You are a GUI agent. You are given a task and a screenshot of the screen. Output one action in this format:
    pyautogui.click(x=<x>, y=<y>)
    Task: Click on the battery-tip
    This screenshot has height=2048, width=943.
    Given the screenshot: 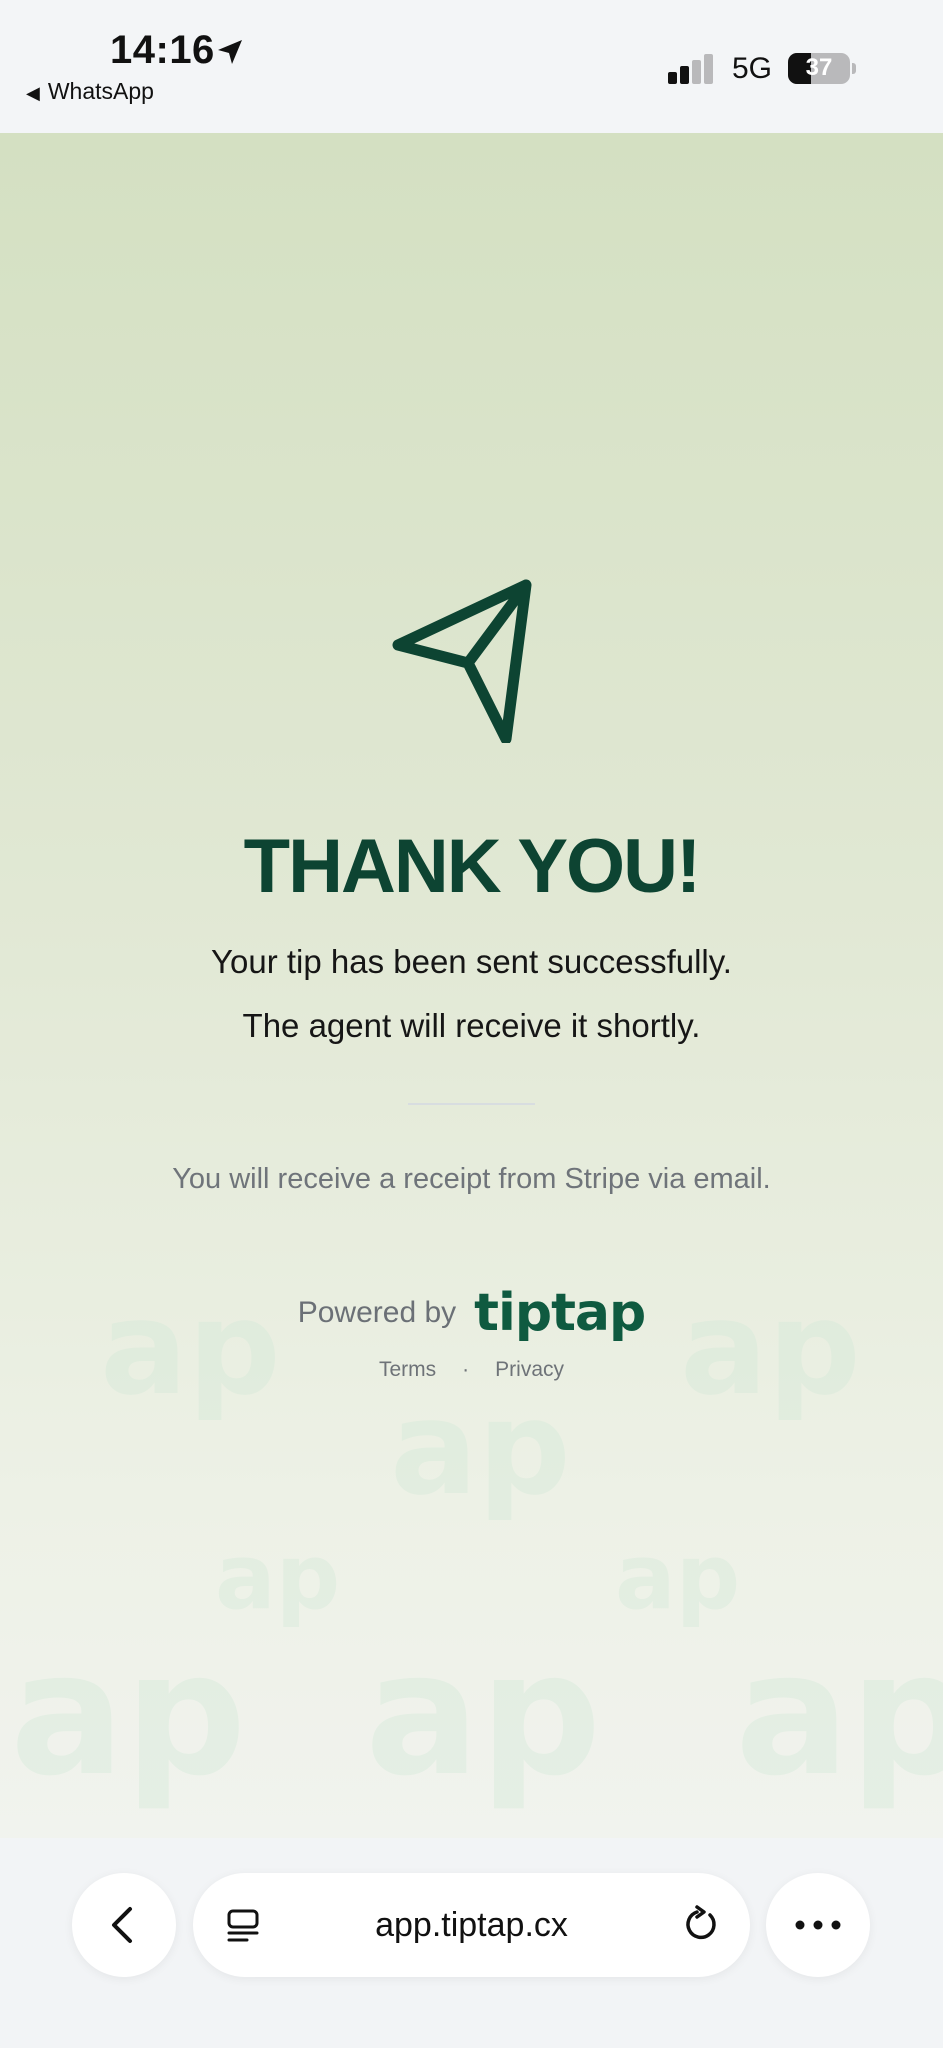 What is the action you would take?
    pyautogui.click(x=854, y=68)
    